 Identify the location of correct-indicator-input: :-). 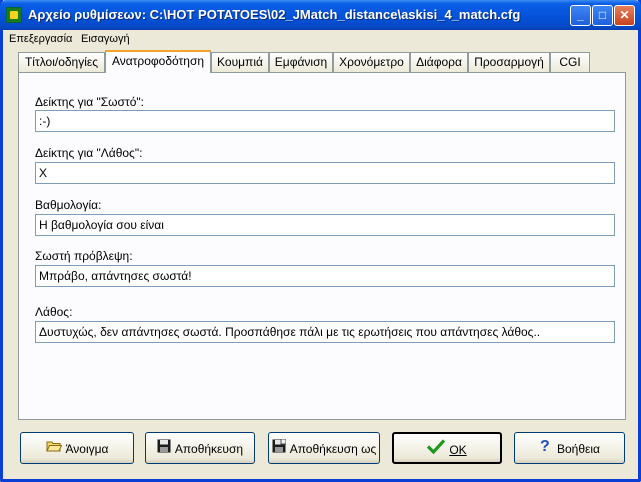
(325, 121).